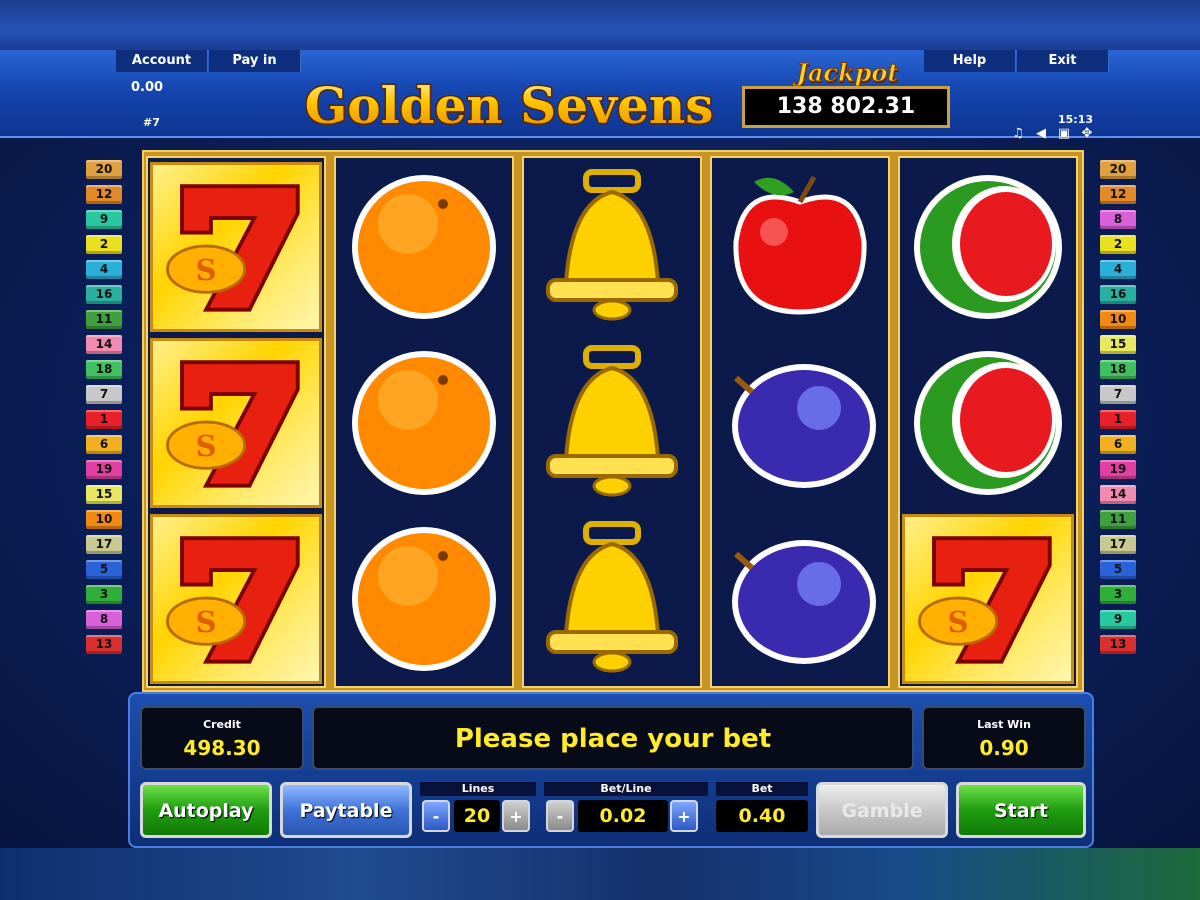 The image size is (1200, 900). I want to click on lines-value: 20, so click(477, 816).